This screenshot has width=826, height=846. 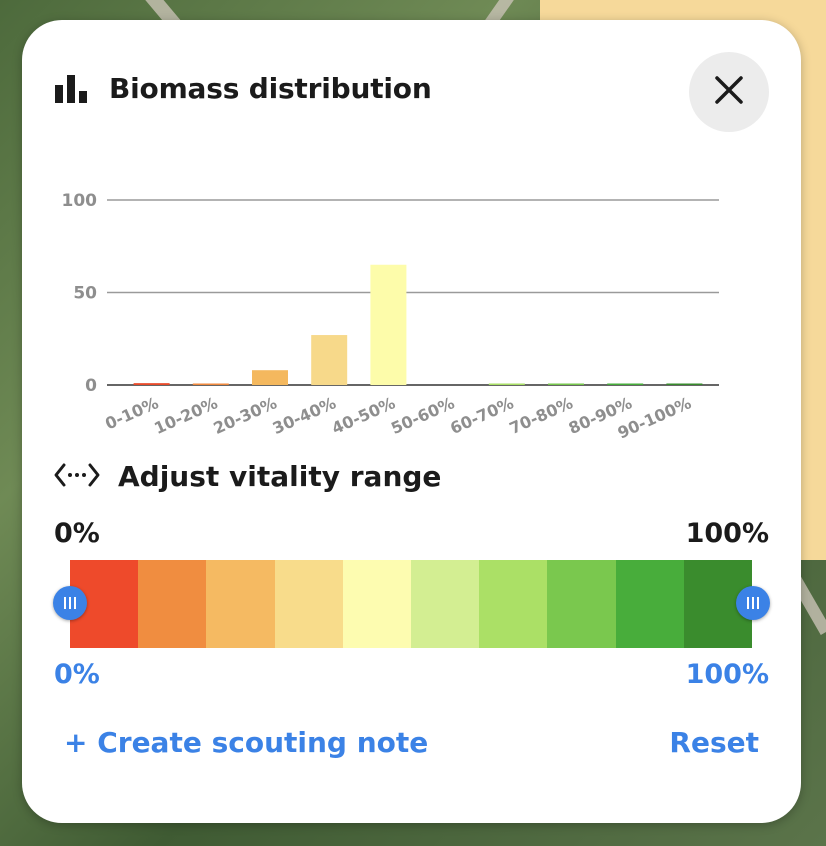 I want to click on bar-70-80%, so click(x=566, y=384).